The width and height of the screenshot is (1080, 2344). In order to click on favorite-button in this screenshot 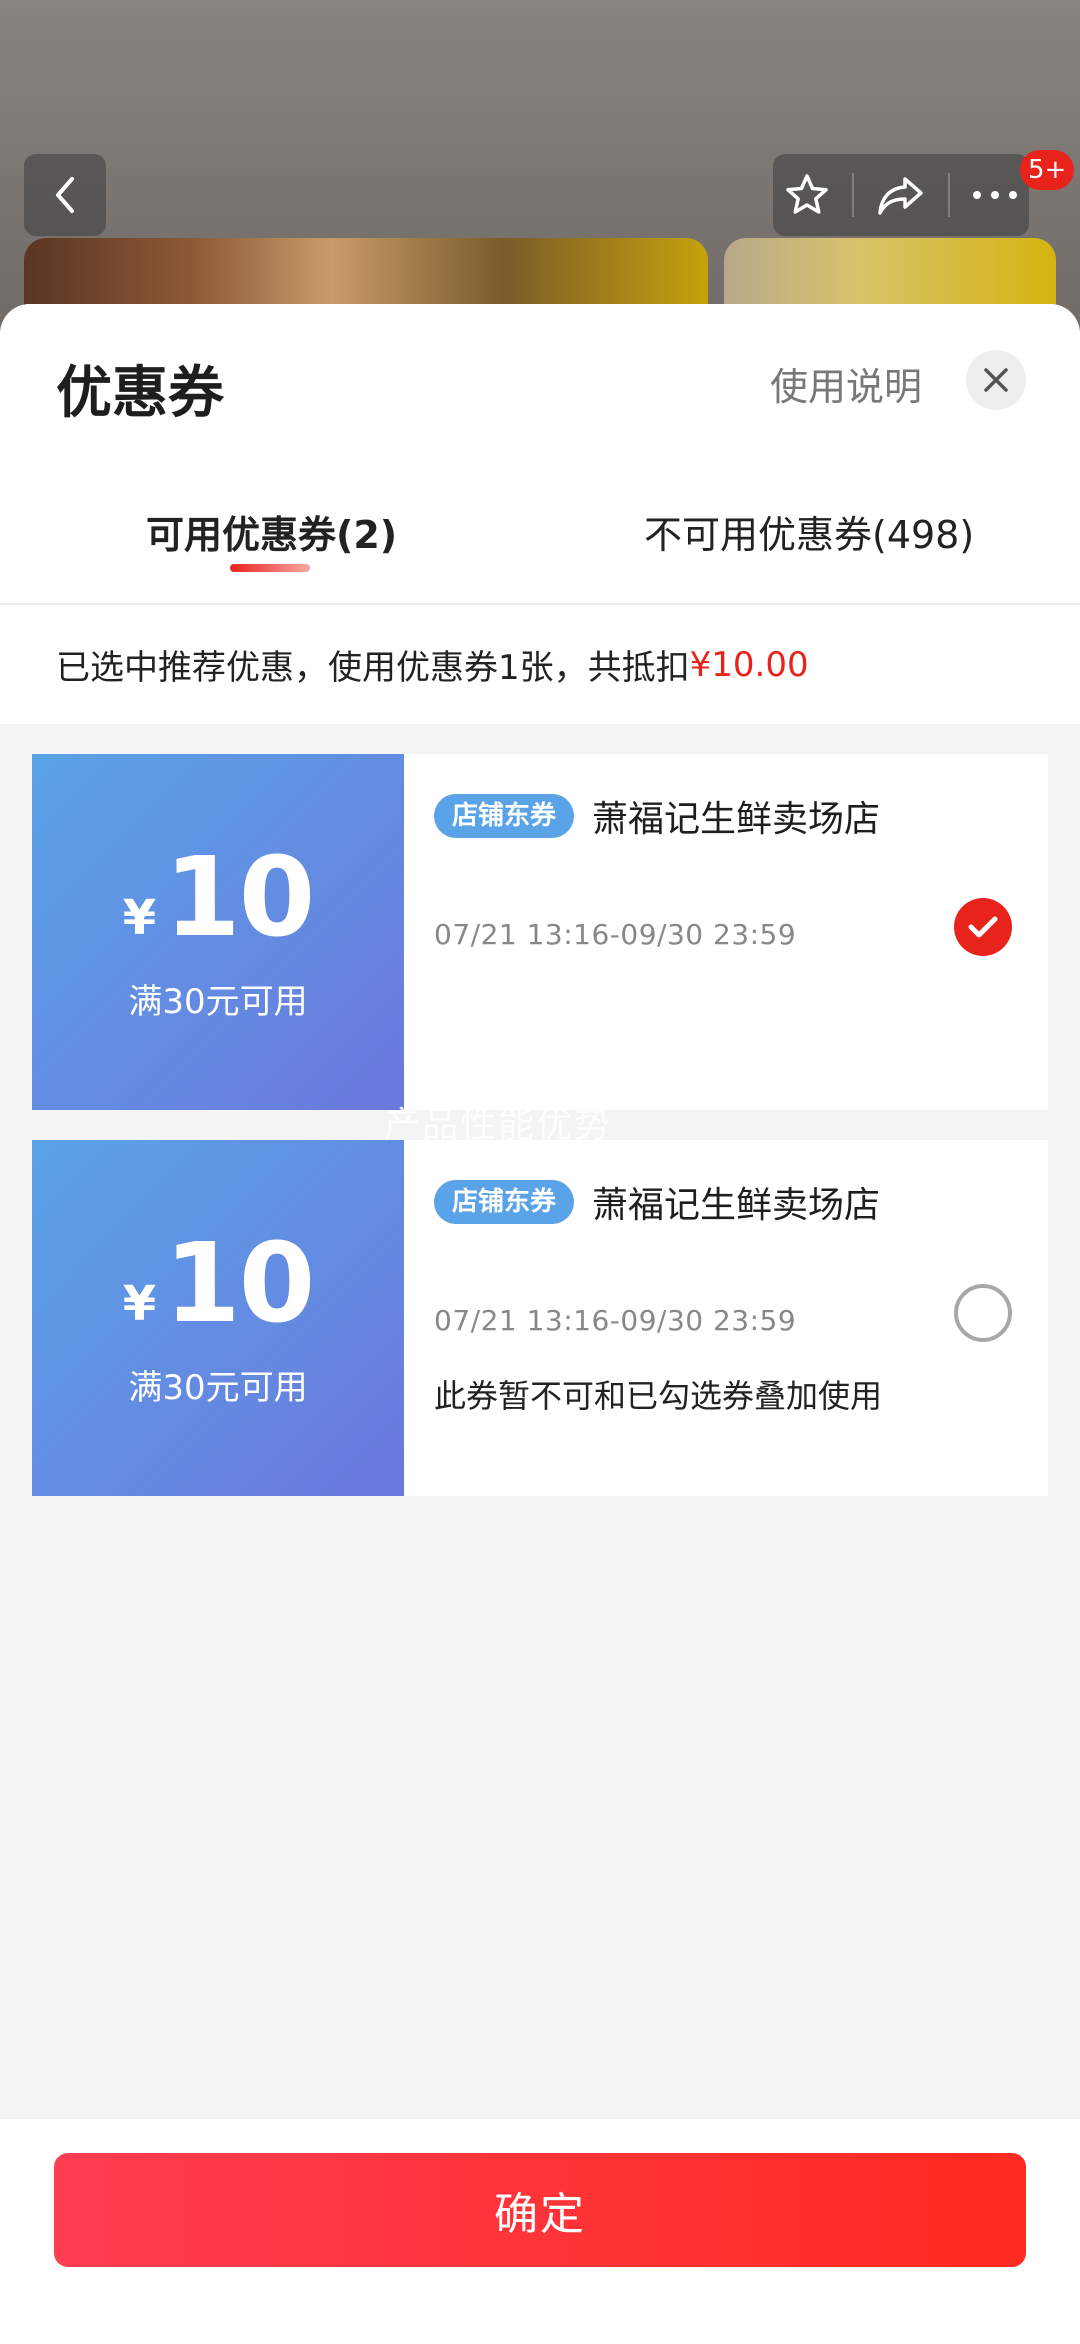, I will do `click(807, 195)`.